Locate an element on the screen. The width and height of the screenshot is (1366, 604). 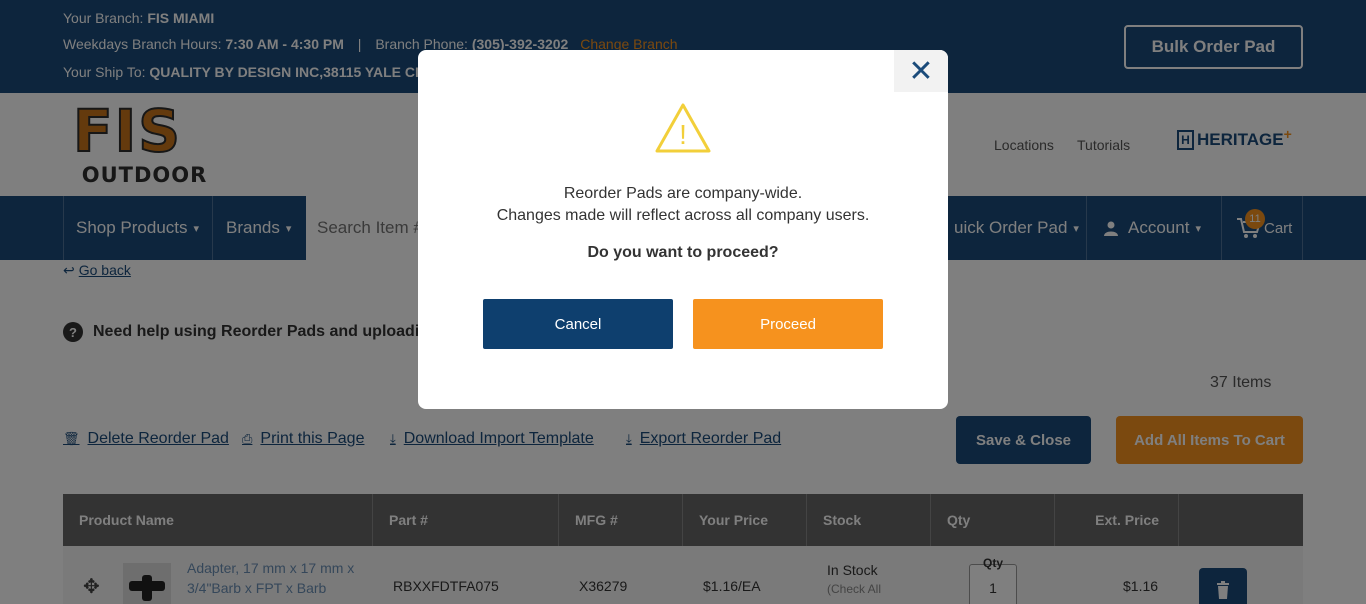
dialog-question: Do you want to proceed? is located at coordinates (683, 252).